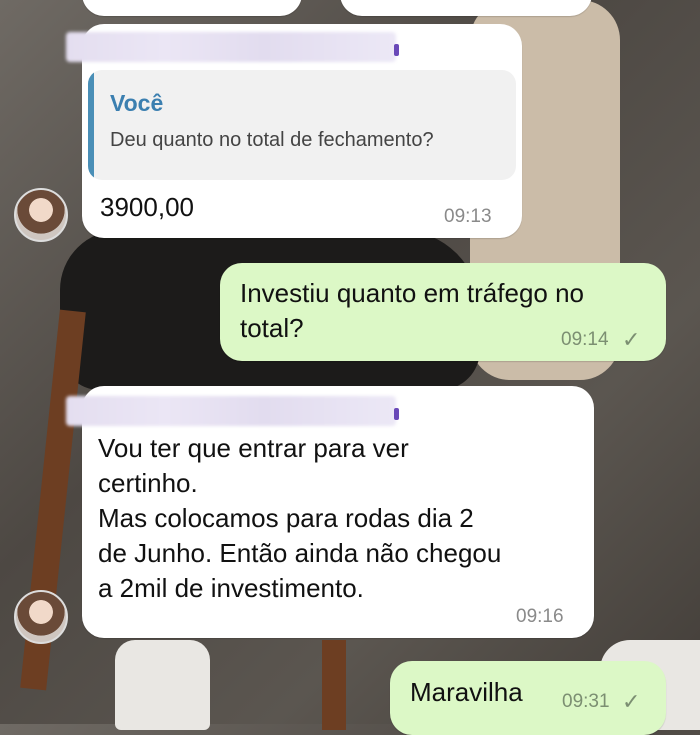 The width and height of the screenshot is (700, 735). What do you see at coordinates (192, 8) in the screenshot?
I see `previous-incoming-bubble` at bounding box center [192, 8].